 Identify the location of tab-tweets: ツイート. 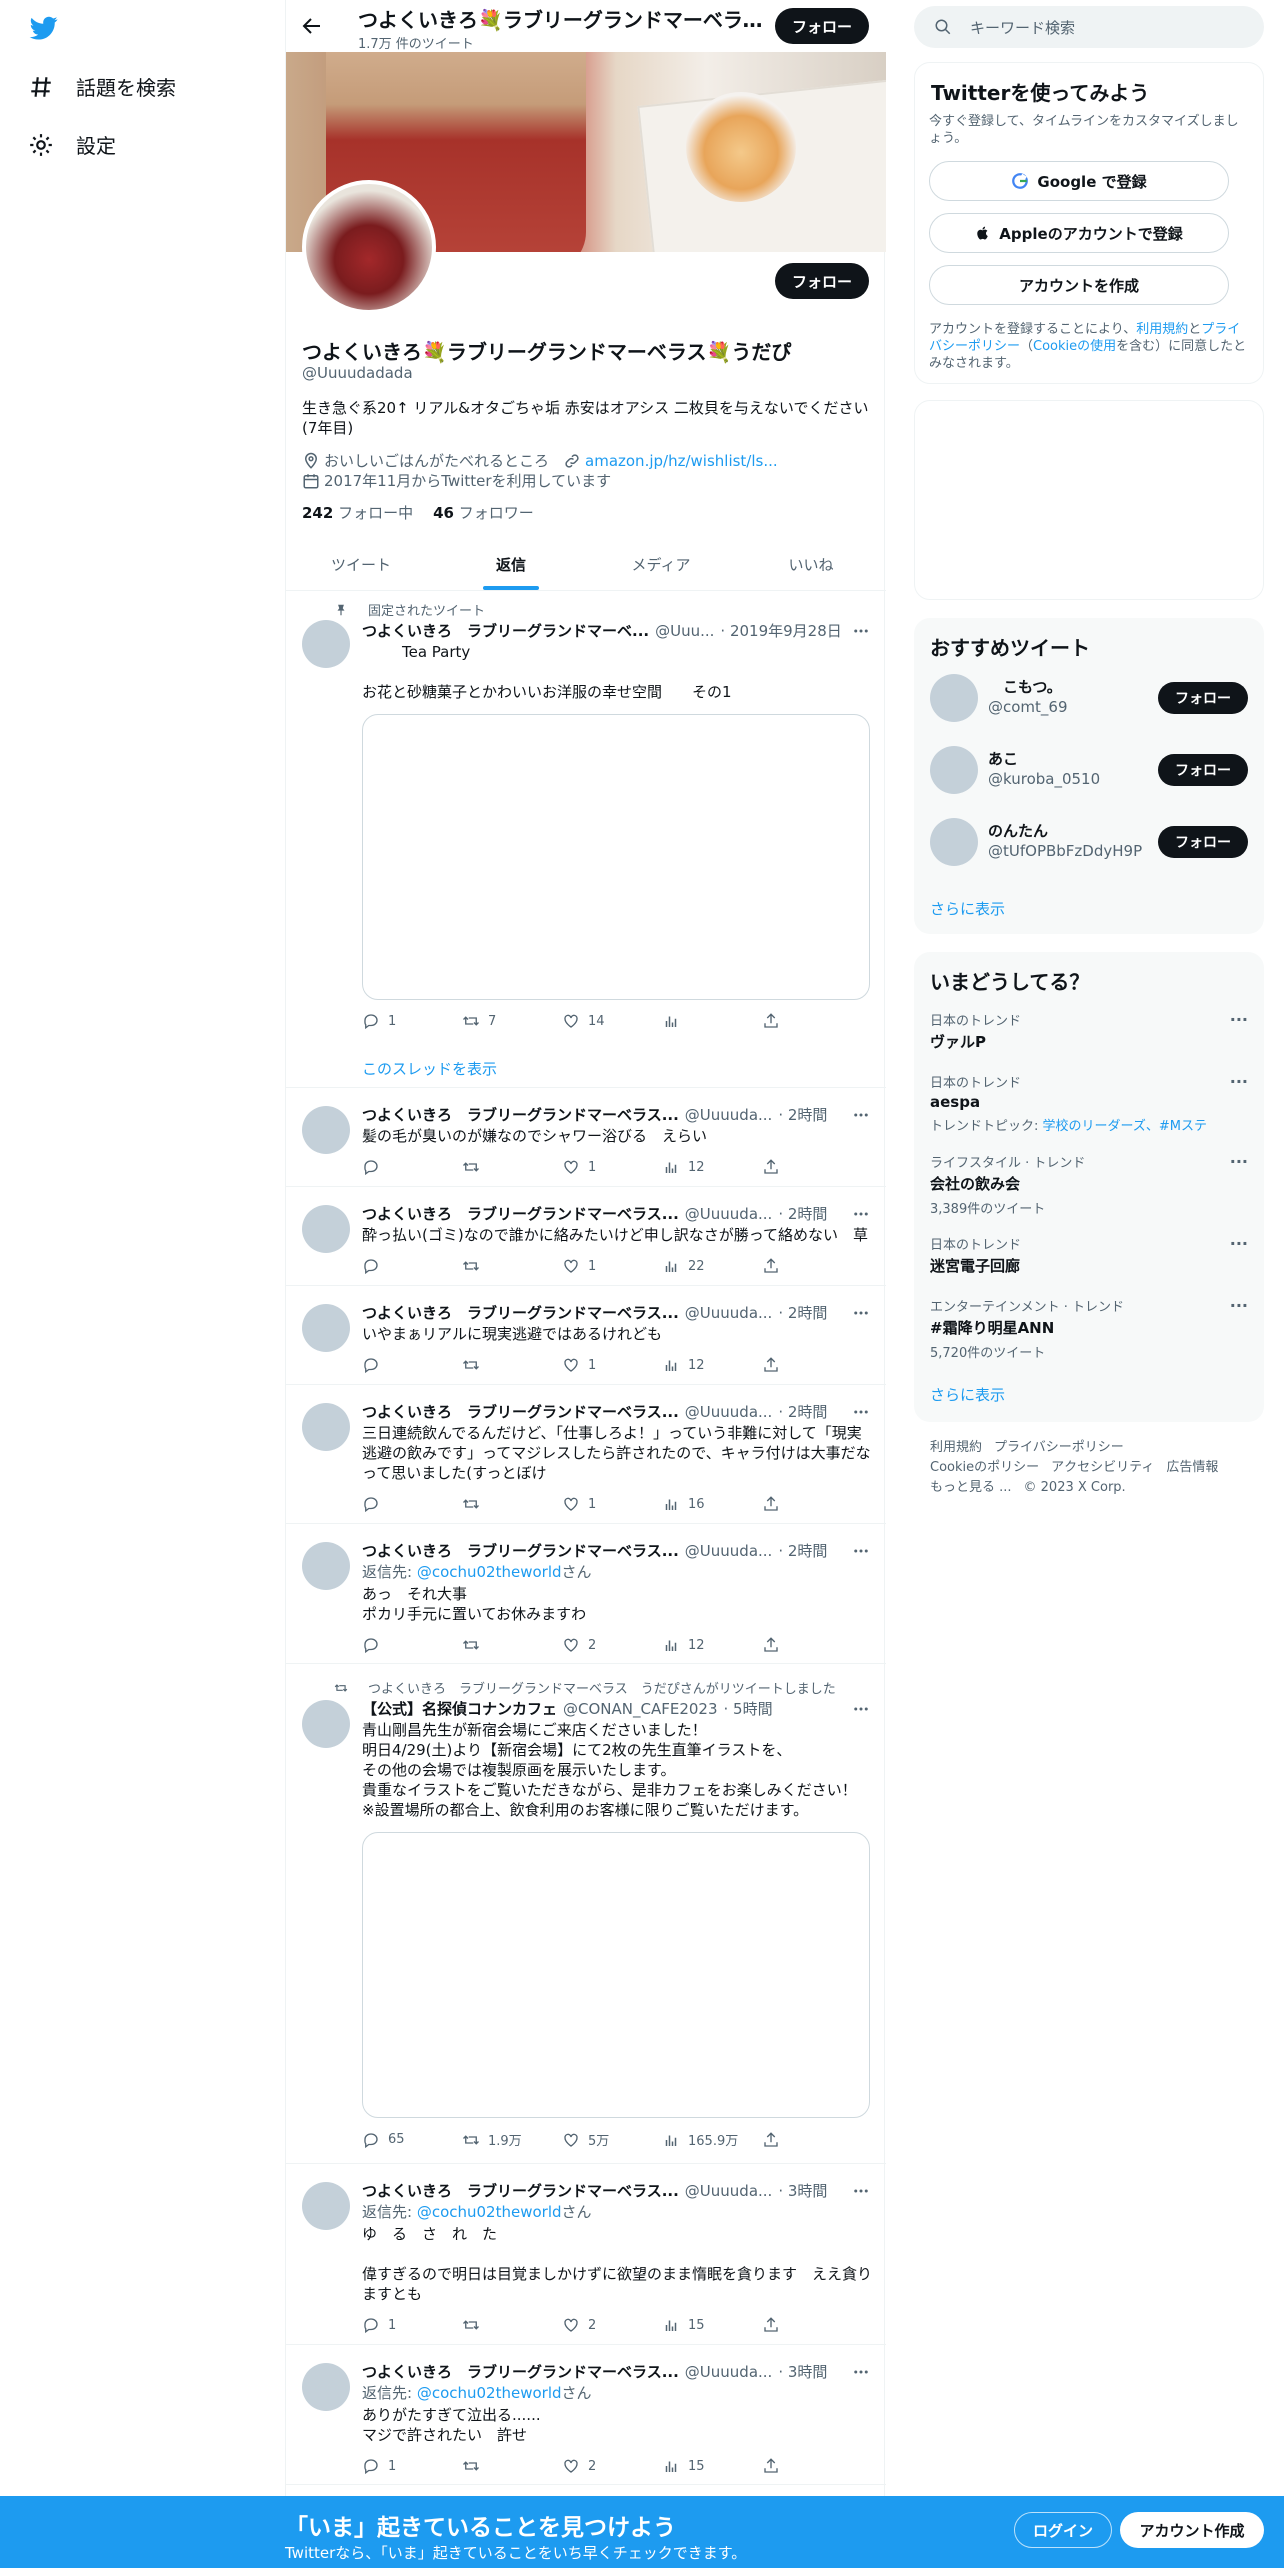
(361, 564).